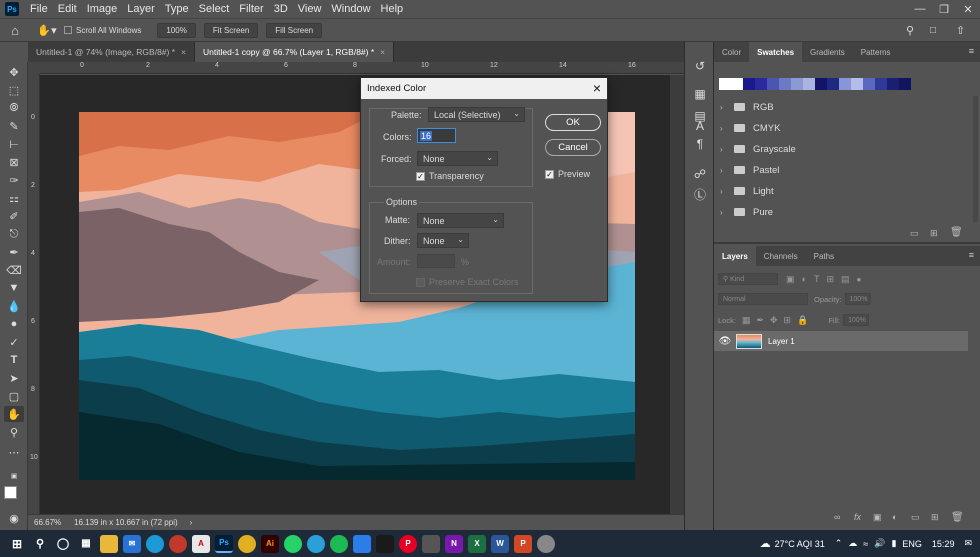 The height and width of the screenshot is (557, 980). What do you see at coordinates (111, 52) in the screenshot?
I see `tab-untitled-1: Untitled-1 @ 74% (Image, RGB/8#) * ×` at bounding box center [111, 52].